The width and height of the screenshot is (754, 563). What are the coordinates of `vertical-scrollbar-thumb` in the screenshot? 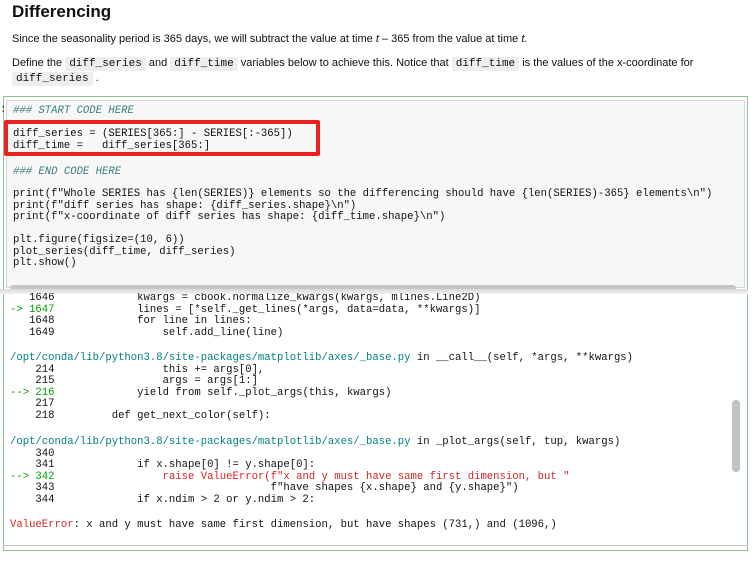 It's located at (736, 436).